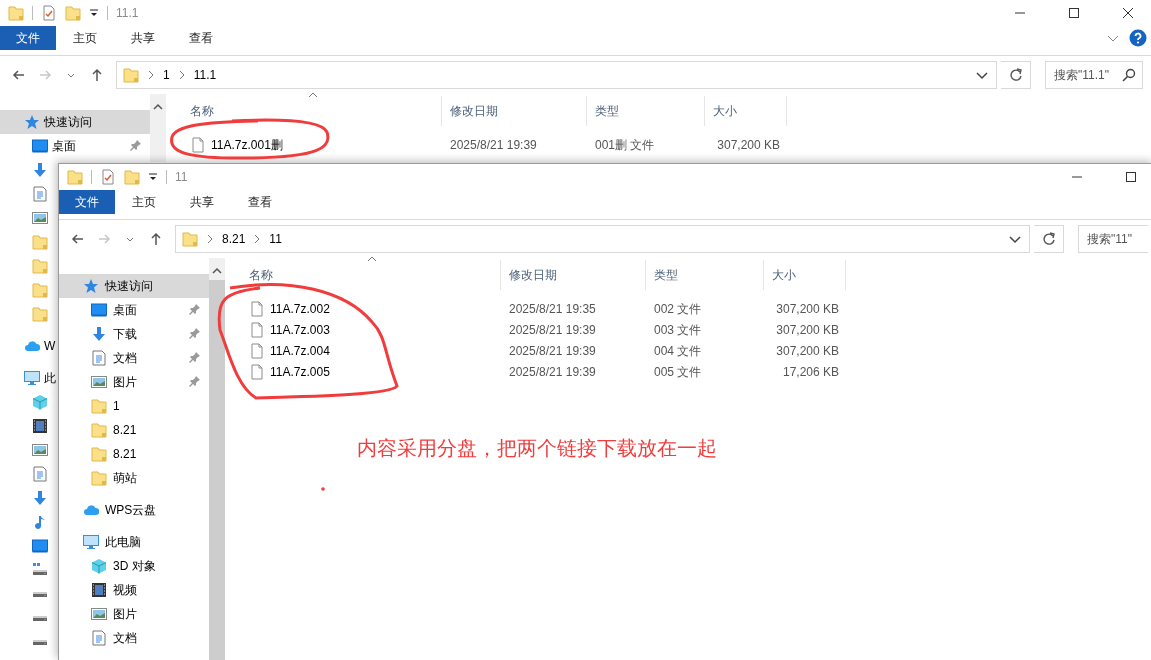 The width and height of the screenshot is (1151, 660). What do you see at coordinates (107, 566) in the screenshot?
I see `sidebar-item: 3D 对象` at bounding box center [107, 566].